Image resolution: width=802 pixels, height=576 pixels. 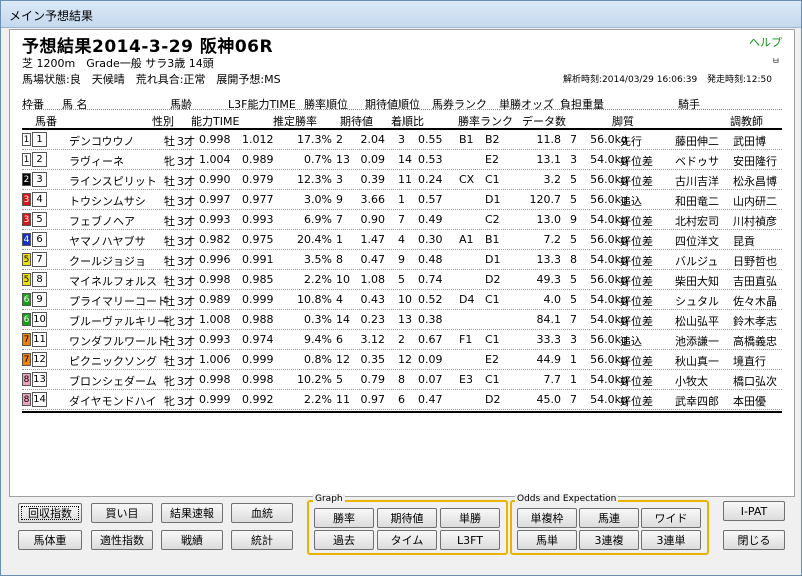 What do you see at coordinates (344, 518) in the screenshot?
I see `shoritsu-graph-button: 勝率` at bounding box center [344, 518].